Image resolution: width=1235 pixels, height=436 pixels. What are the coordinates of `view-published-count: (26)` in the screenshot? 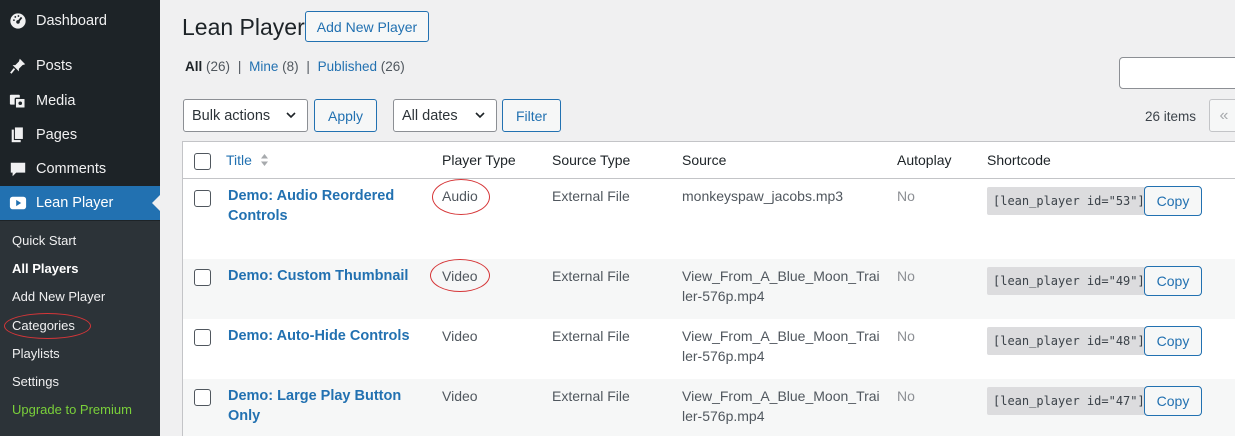 It's located at (392, 66).